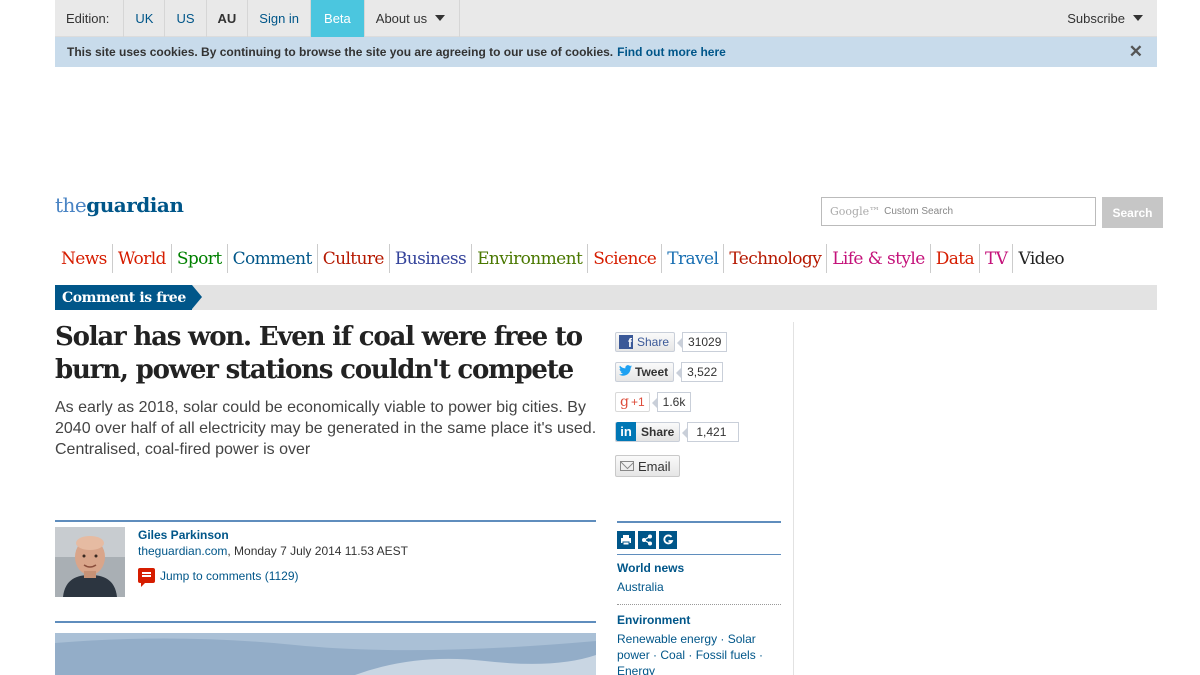 This screenshot has width=1200, height=675. Describe the element at coordinates (144, 18) in the screenshot. I see `edition-uk-link: UK` at that location.